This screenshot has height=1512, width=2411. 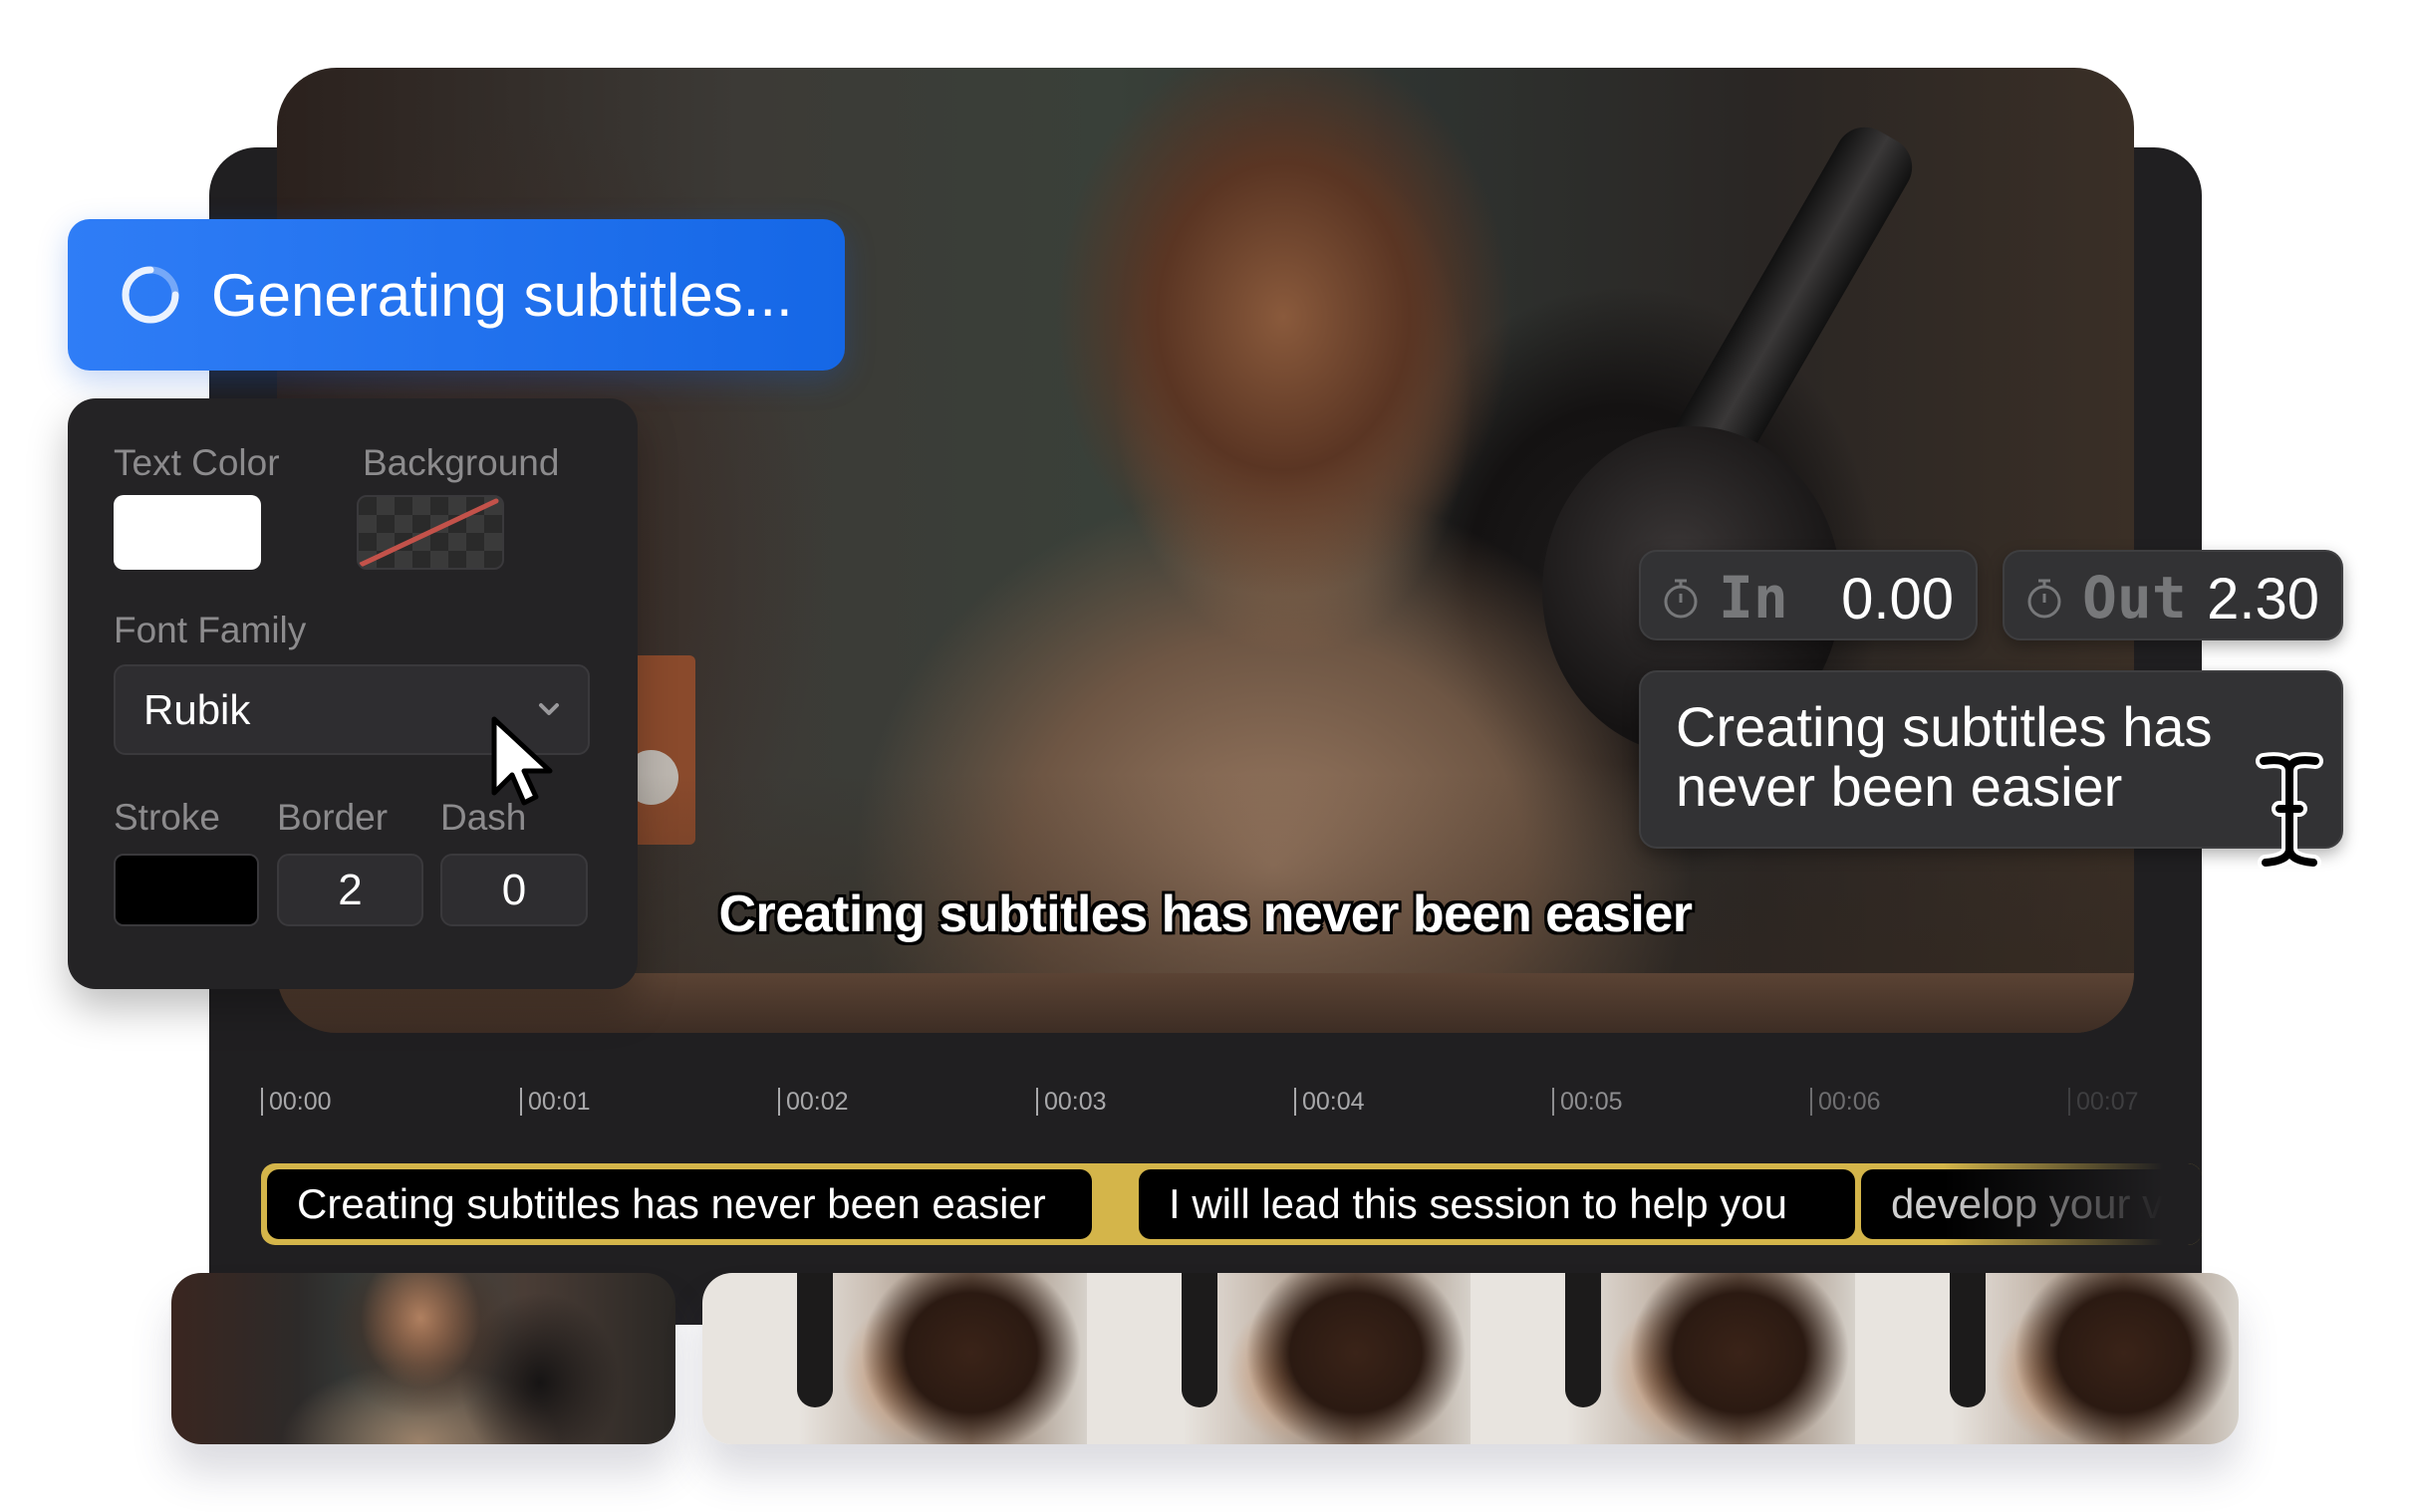 What do you see at coordinates (186, 890) in the screenshot?
I see `stroke-color-swatch` at bounding box center [186, 890].